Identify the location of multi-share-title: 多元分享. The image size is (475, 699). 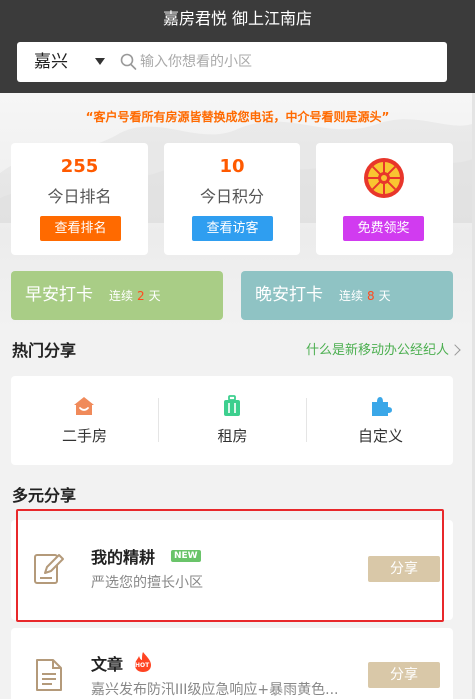
(44, 495).